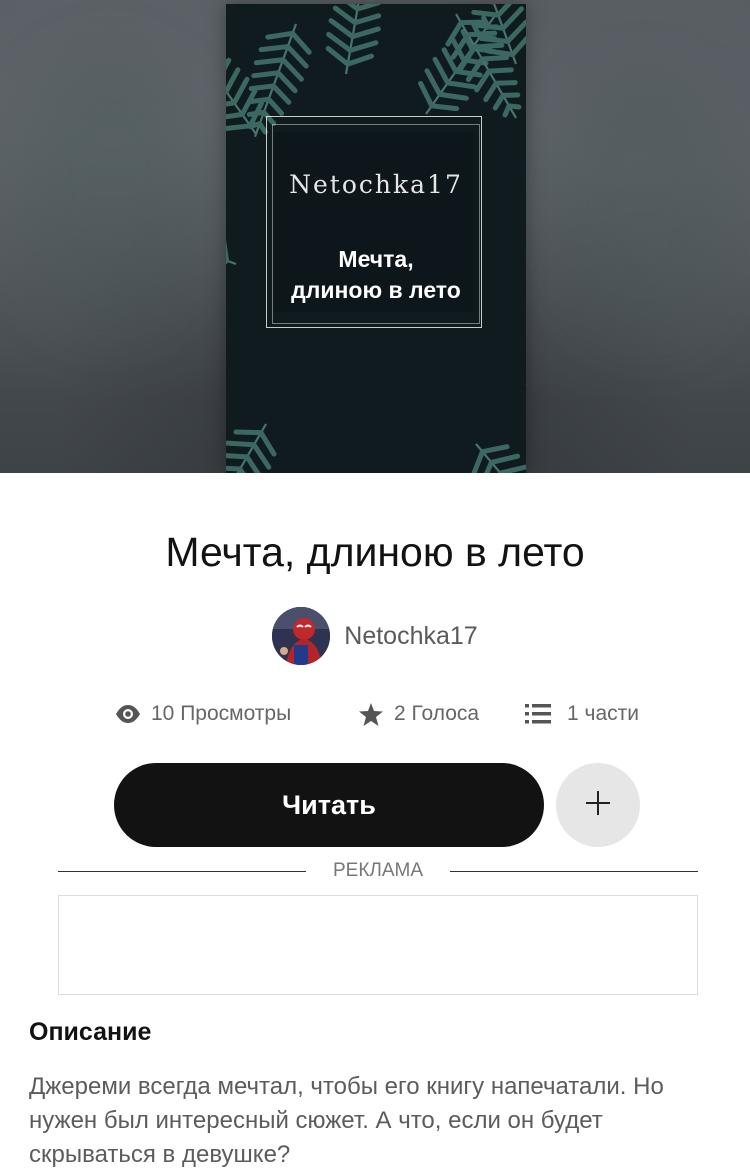  What do you see at coordinates (376, 184) in the screenshot?
I see `cover-author-text: Netochka17` at bounding box center [376, 184].